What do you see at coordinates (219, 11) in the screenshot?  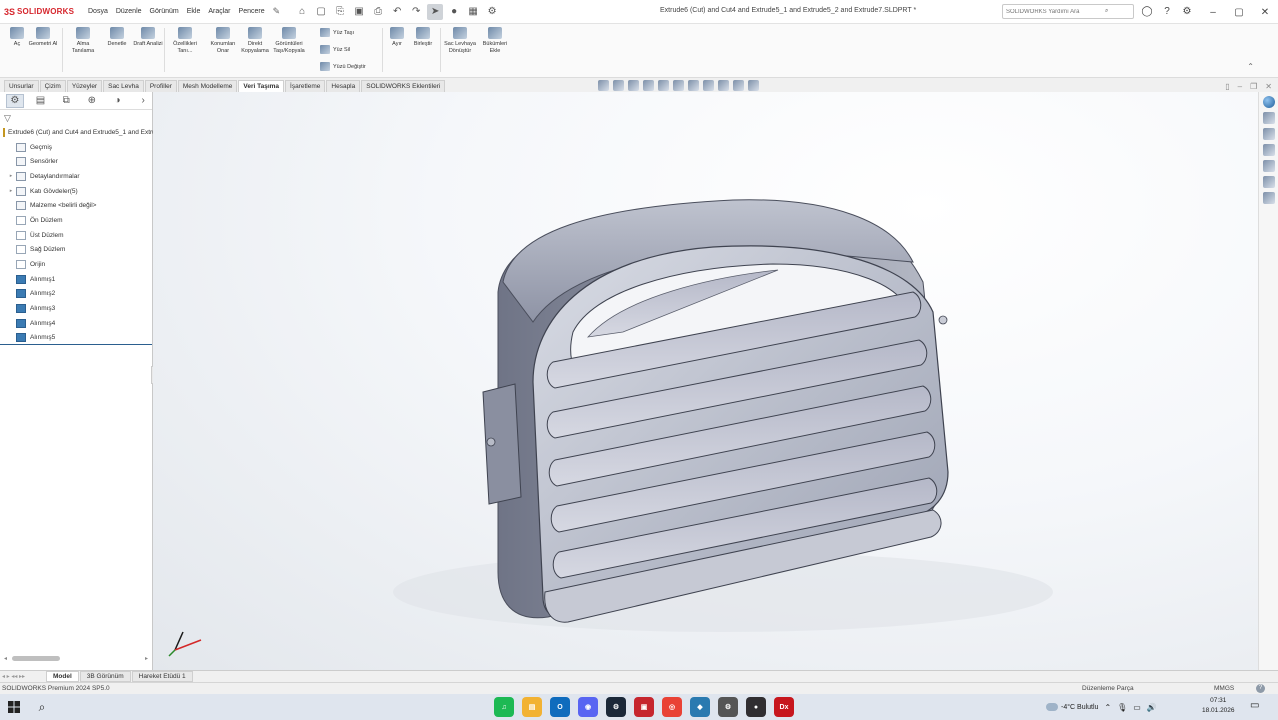 I see `menu-tools: Araçlar` at bounding box center [219, 11].